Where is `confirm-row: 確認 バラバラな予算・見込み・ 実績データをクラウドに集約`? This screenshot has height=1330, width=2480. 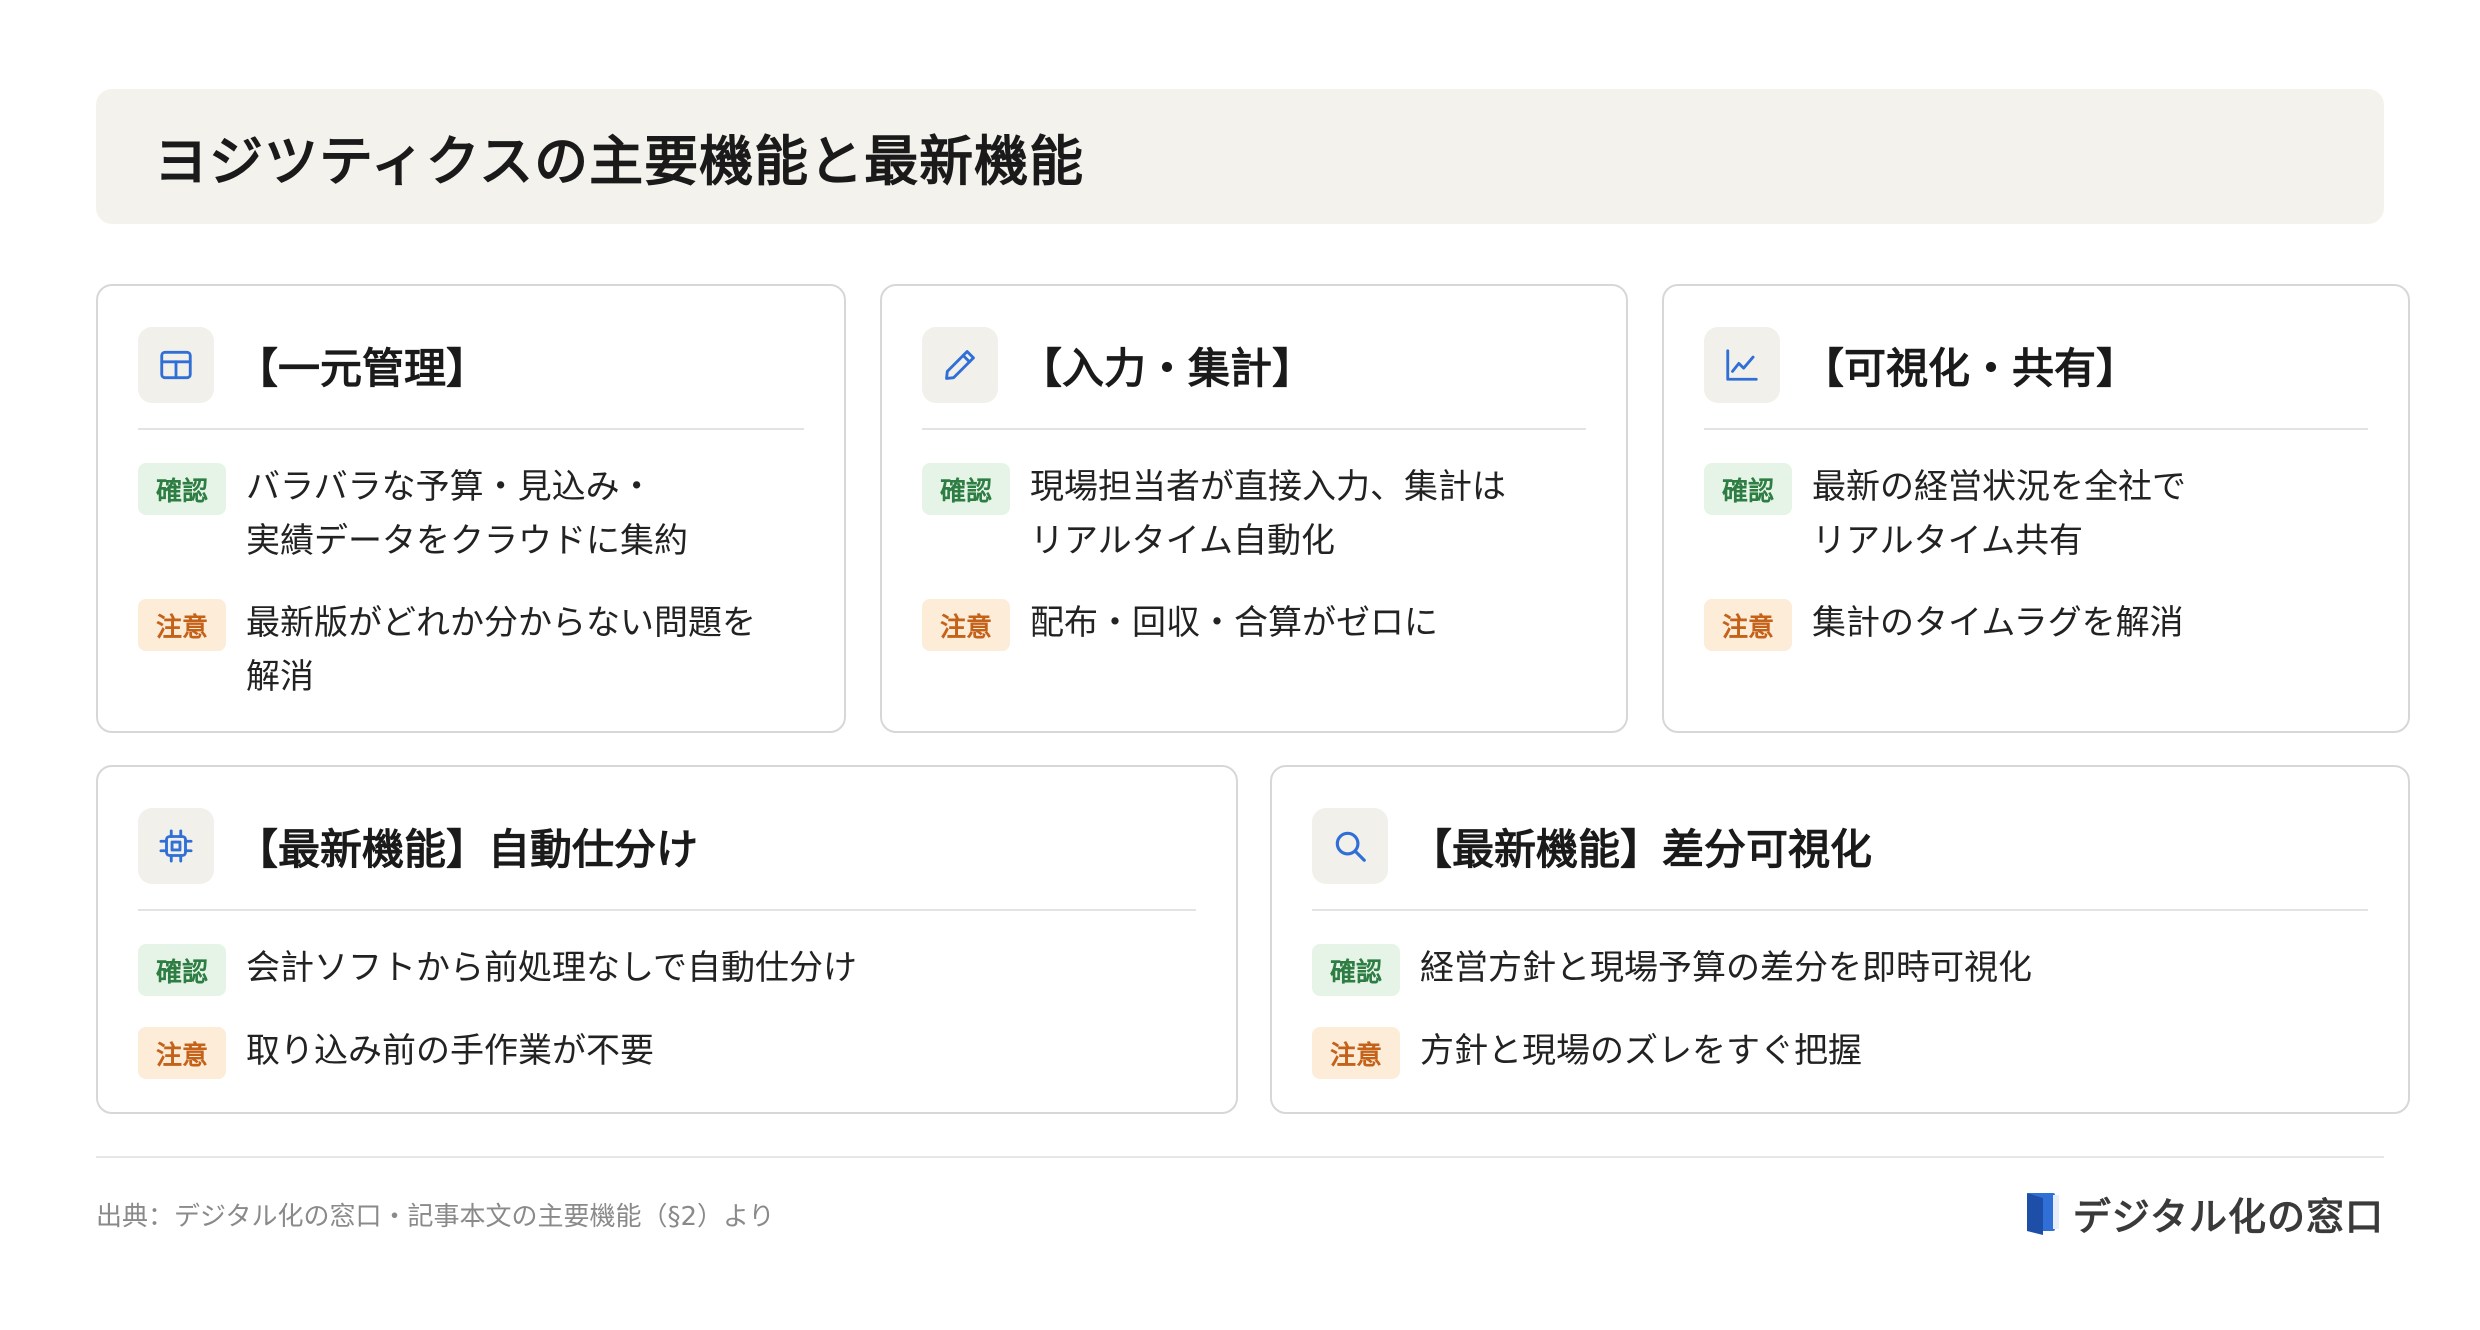 confirm-row: 確認 バラバラな予算・見込み・ 実績データをクラウドに集約 is located at coordinates (471, 514).